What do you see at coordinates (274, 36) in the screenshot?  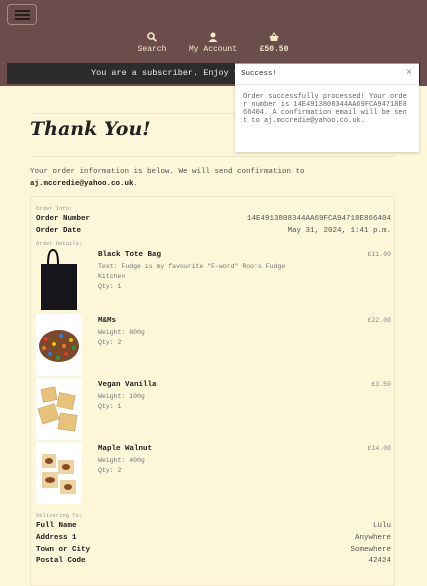 I see `basket-icon` at bounding box center [274, 36].